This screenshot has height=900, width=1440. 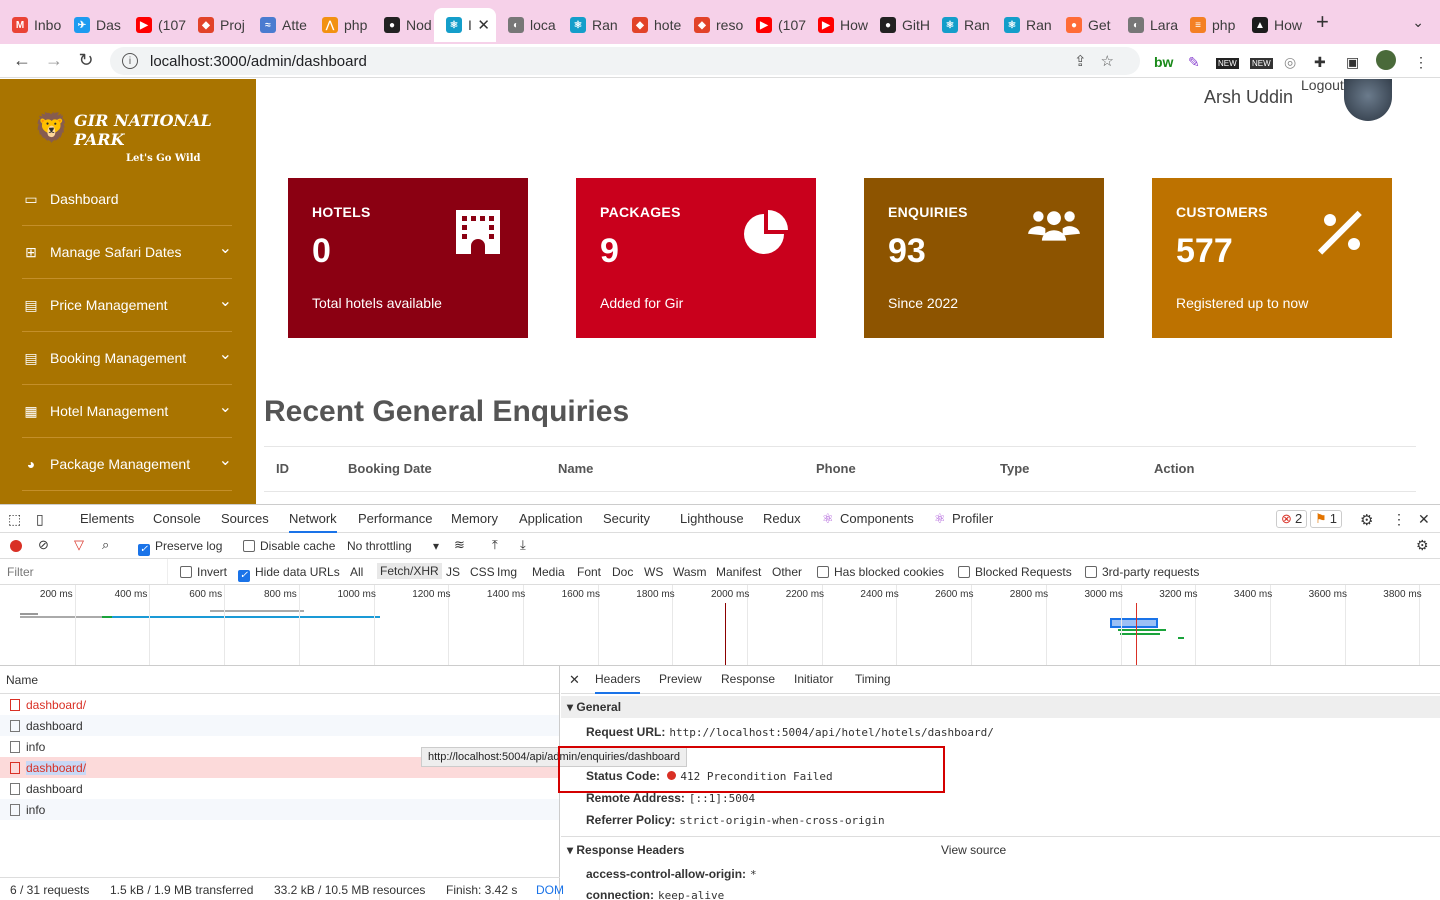 What do you see at coordinates (589, 572) in the screenshot?
I see `filter-font: Font` at bounding box center [589, 572].